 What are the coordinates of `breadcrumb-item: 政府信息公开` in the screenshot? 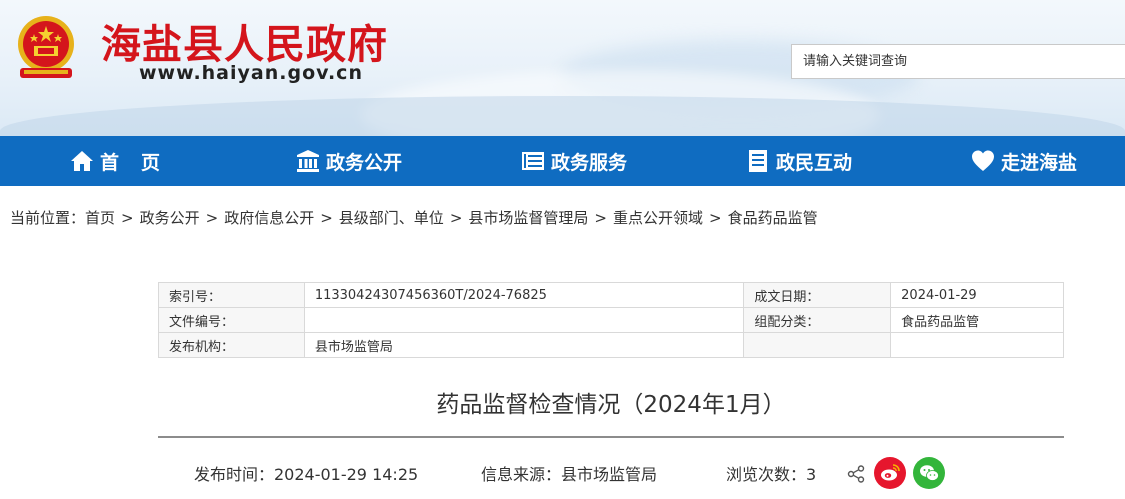 It's located at (269, 218).